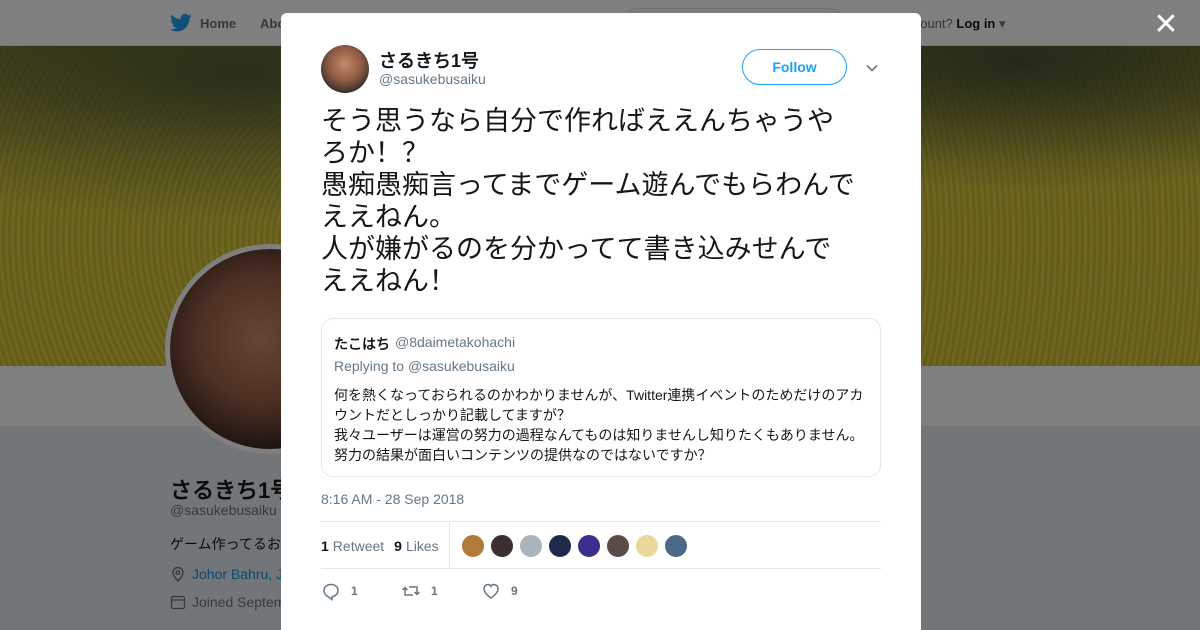 The width and height of the screenshot is (1200, 630). What do you see at coordinates (1166, 25) in the screenshot?
I see `close-icon: ✕` at bounding box center [1166, 25].